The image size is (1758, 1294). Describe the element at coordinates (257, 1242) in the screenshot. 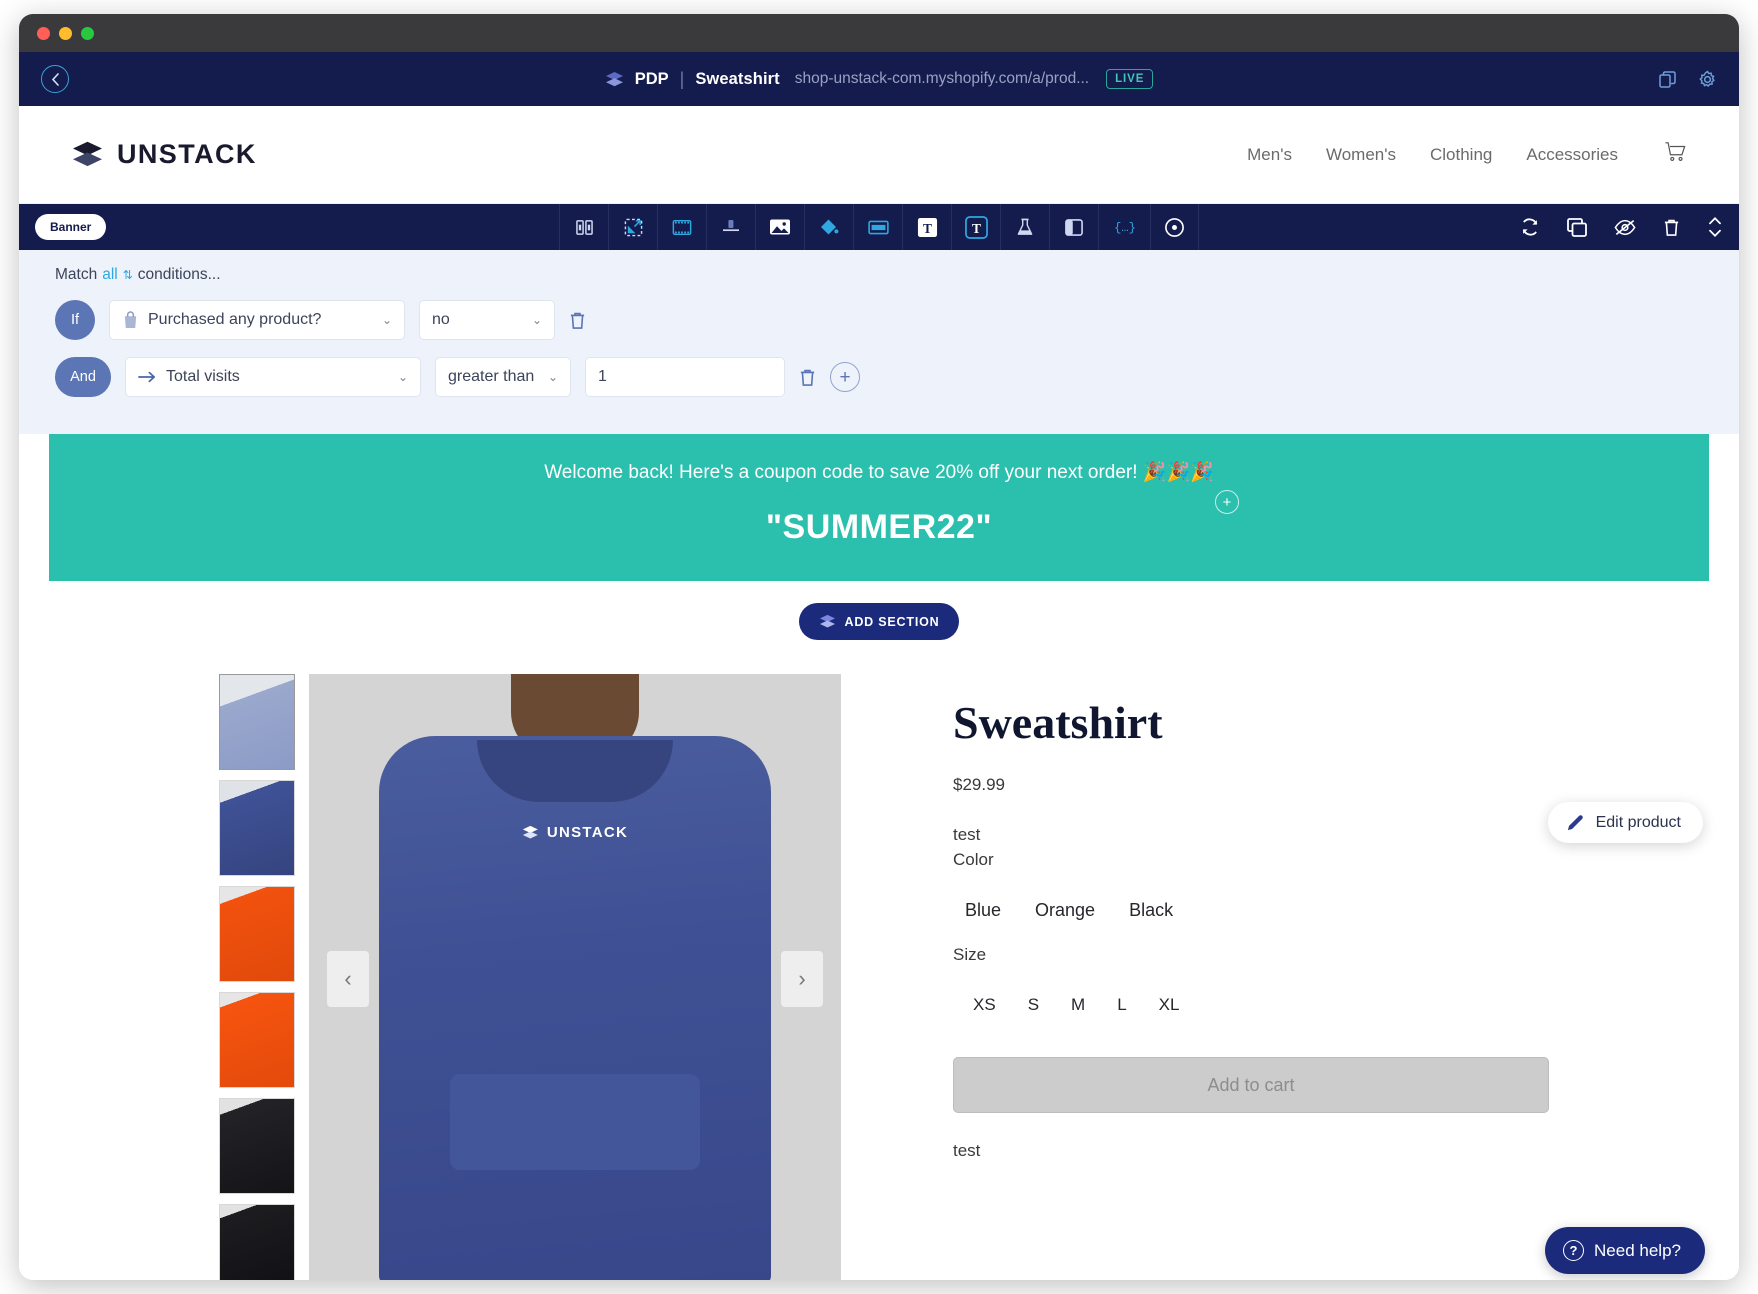

I see `thumbnail-black-hoodie-back` at that location.